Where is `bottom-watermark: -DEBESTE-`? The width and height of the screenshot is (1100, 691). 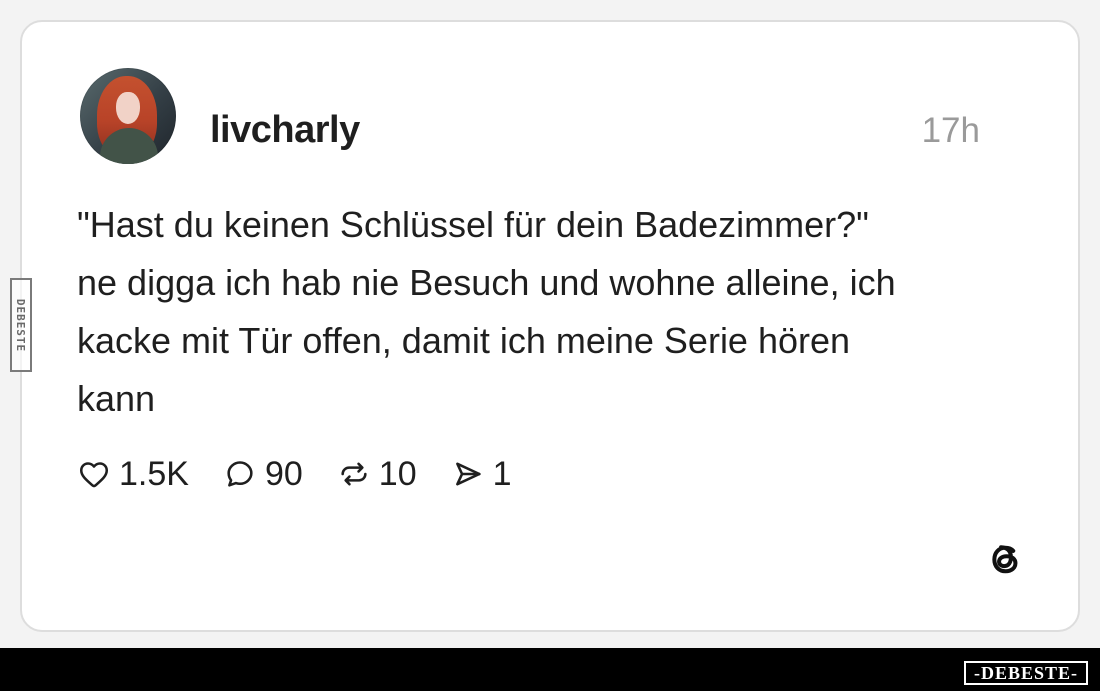
bottom-watermark: -DEBESTE- is located at coordinates (1025, 673).